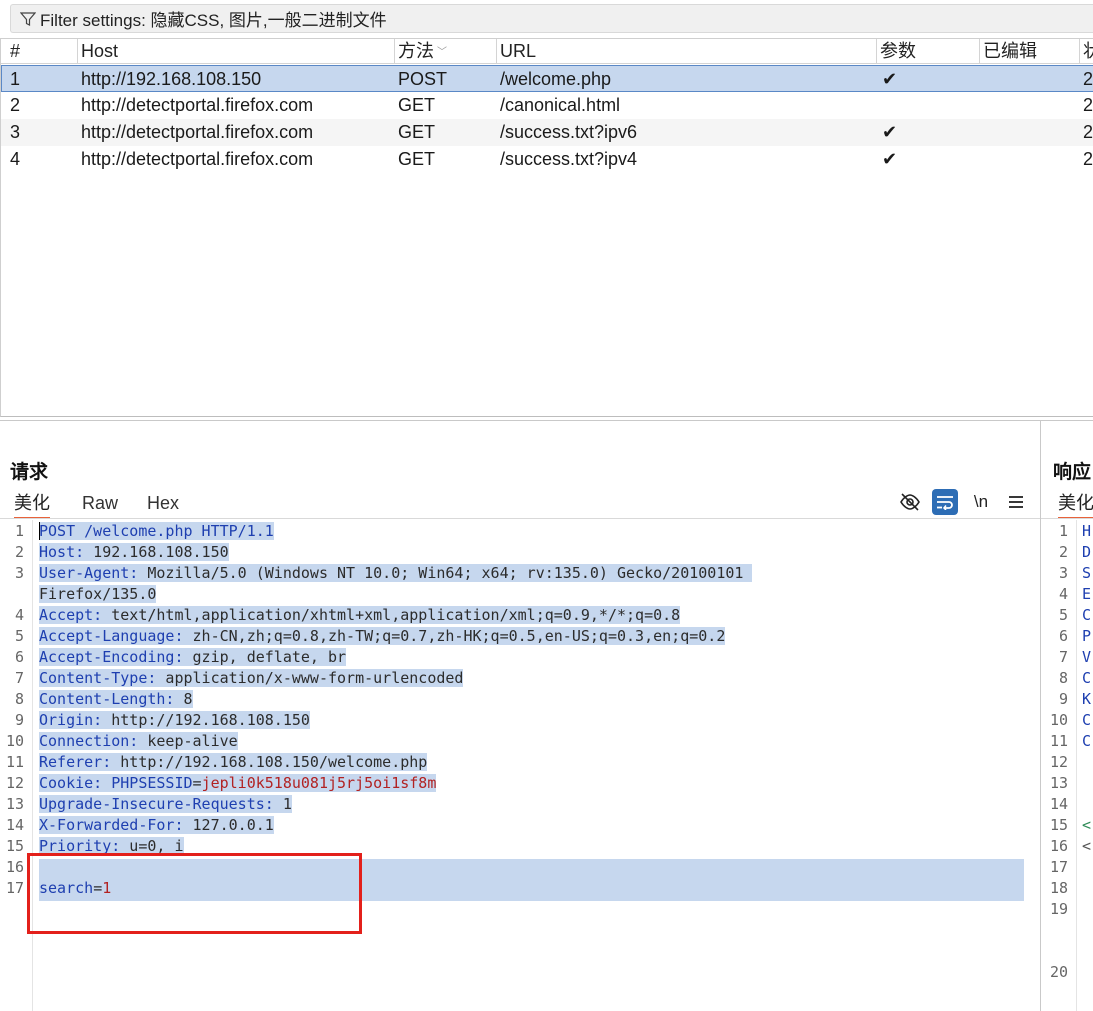 The width and height of the screenshot is (1093, 1011). I want to click on response-tab-pretty: 美化, so click(1075, 505).